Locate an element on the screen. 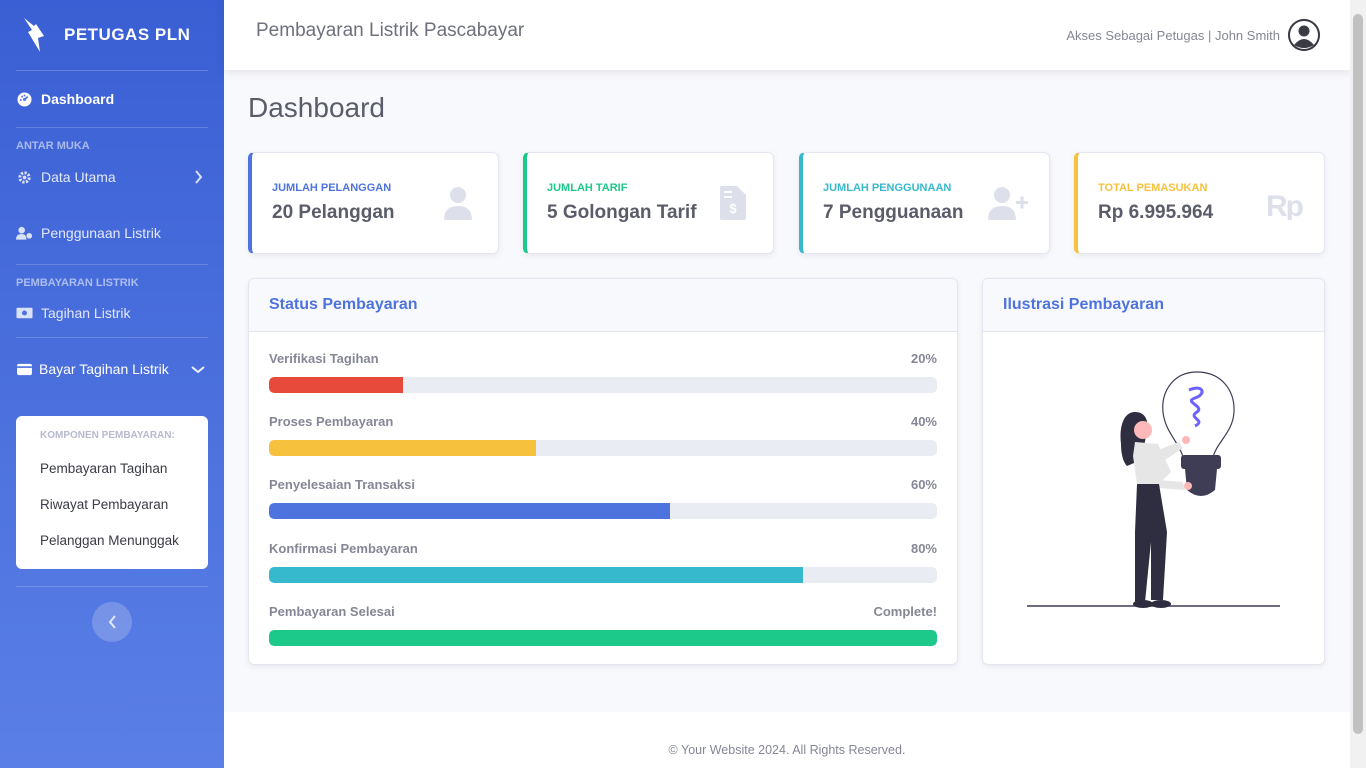 The image size is (1366, 768). sidebar-item-label: Tagihan Listrik is located at coordinates (86, 313).